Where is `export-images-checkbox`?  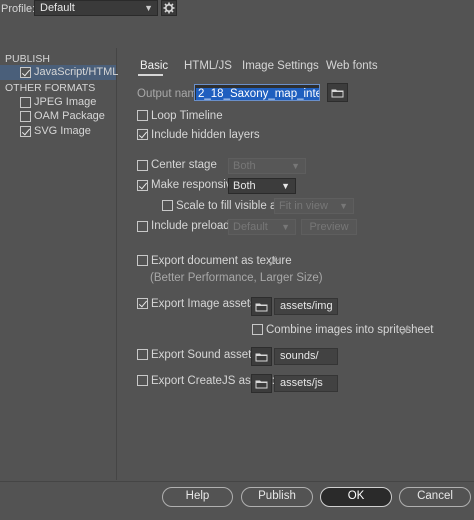 export-images-checkbox is located at coordinates (142, 303).